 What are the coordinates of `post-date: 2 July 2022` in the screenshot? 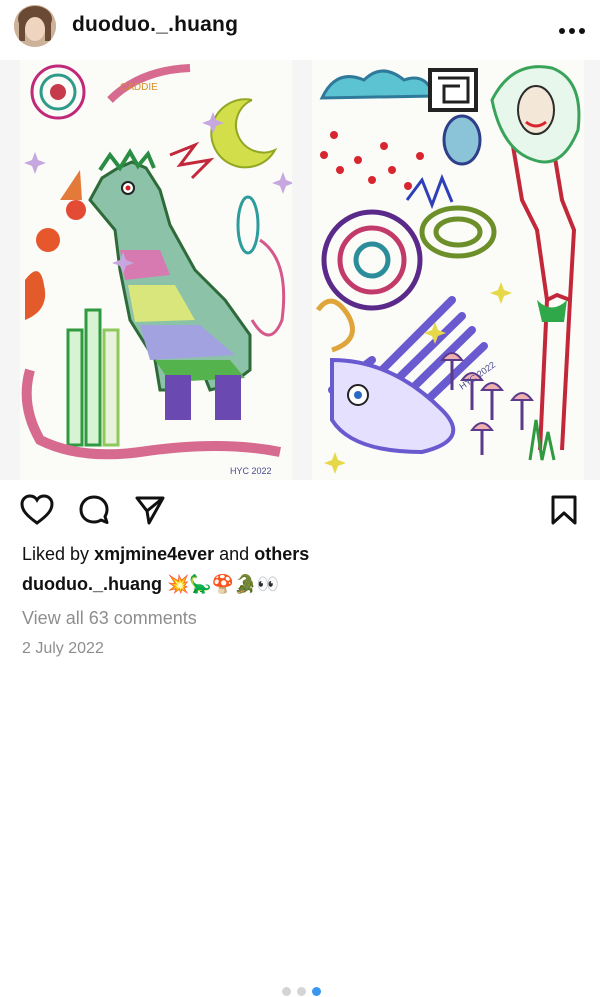 It's located at (63, 648).